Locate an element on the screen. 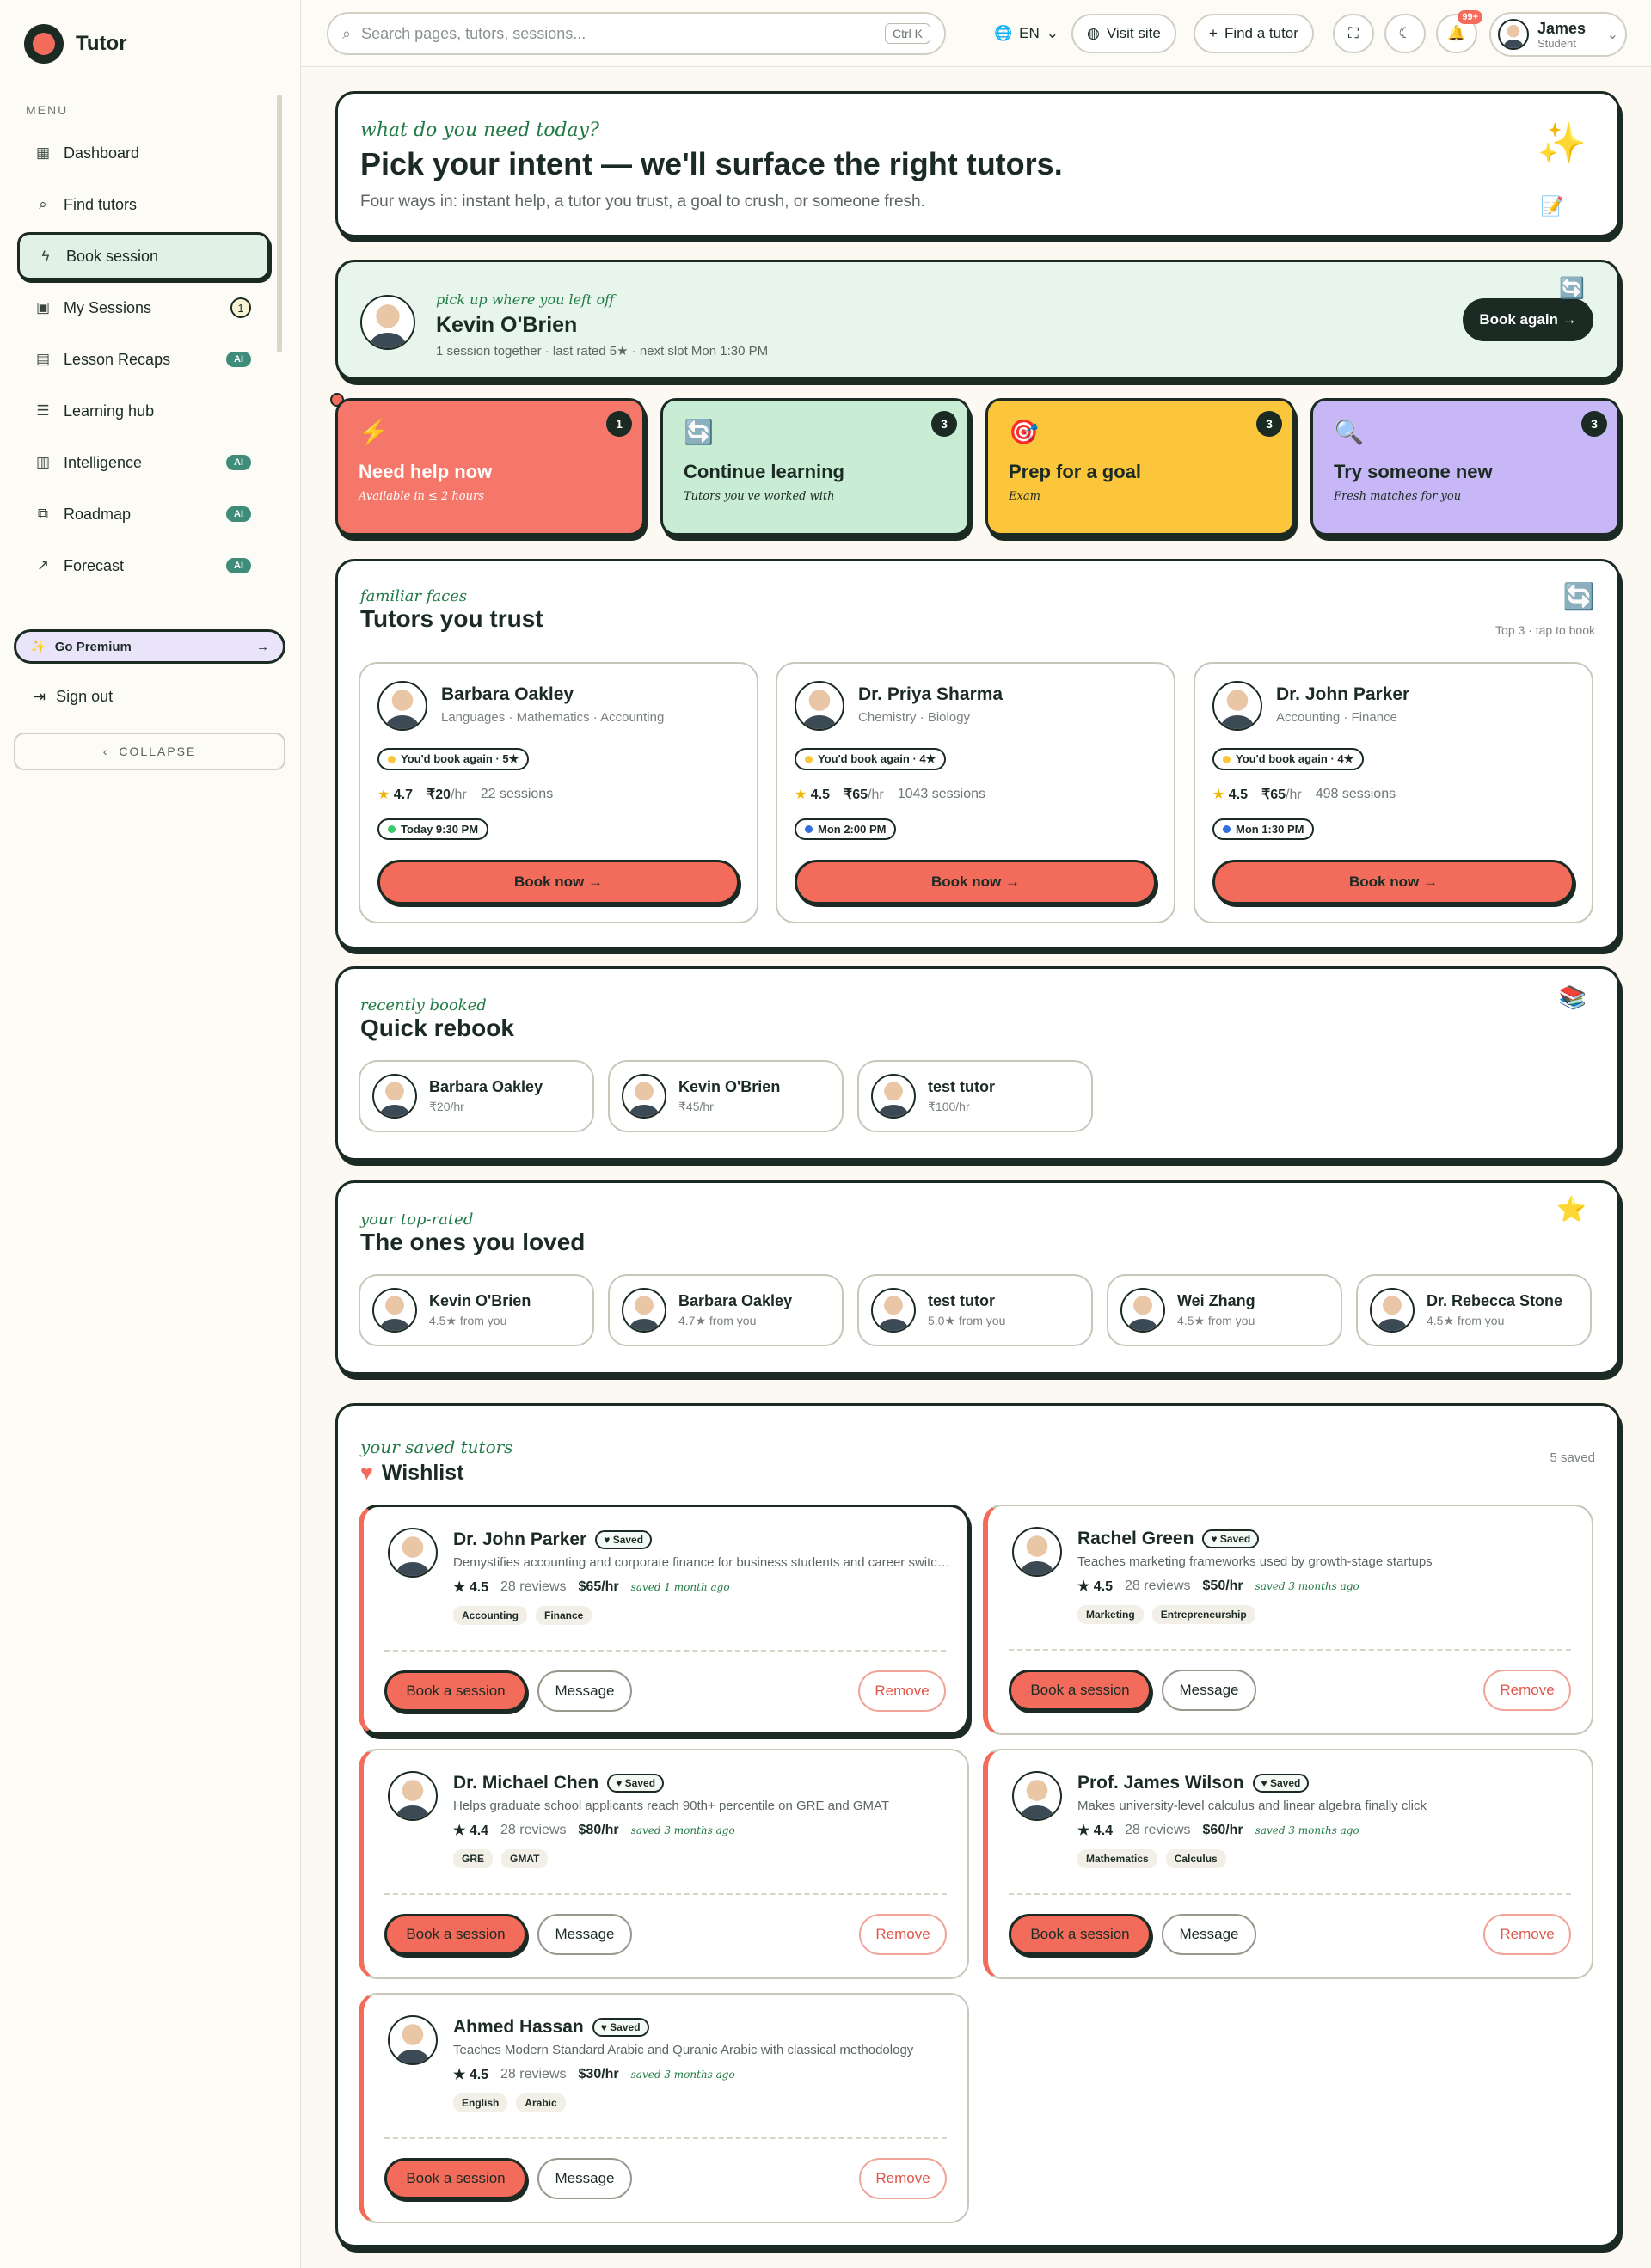 The image size is (1651, 2268). sidebar-item-find-tutors: ⌕ Find tutors is located at coordinates (143, 205).